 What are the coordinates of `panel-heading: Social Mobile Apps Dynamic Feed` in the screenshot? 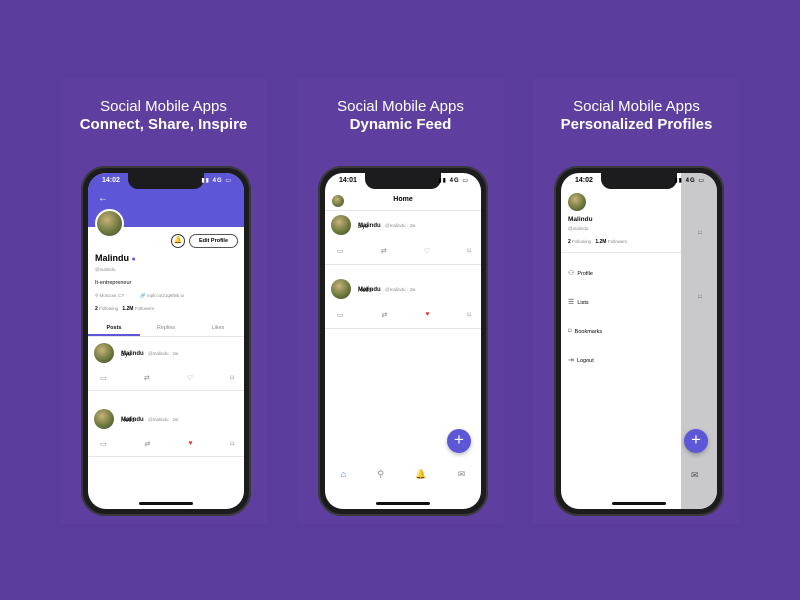 It's located at (400, 116).